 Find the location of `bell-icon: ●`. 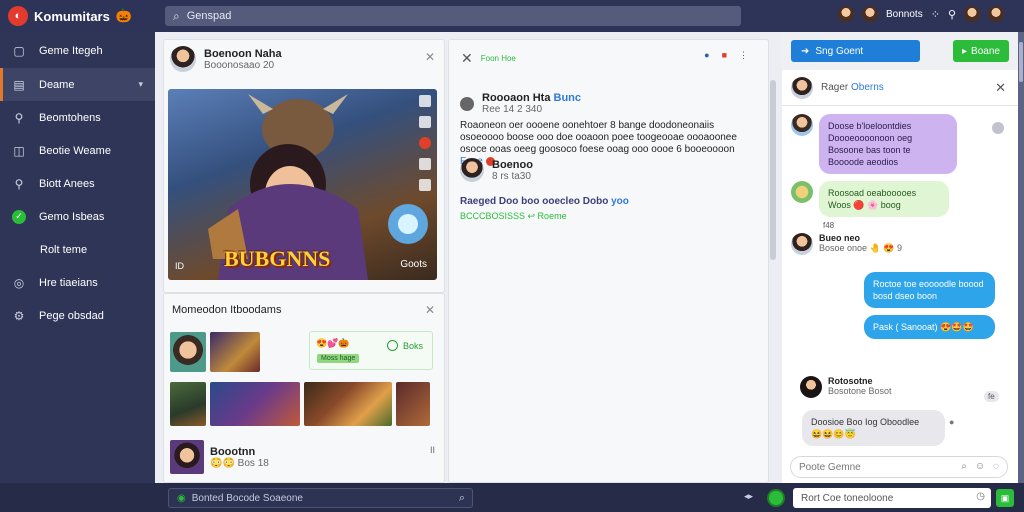

bell-icon: ● is located at coordinates (706, 55).